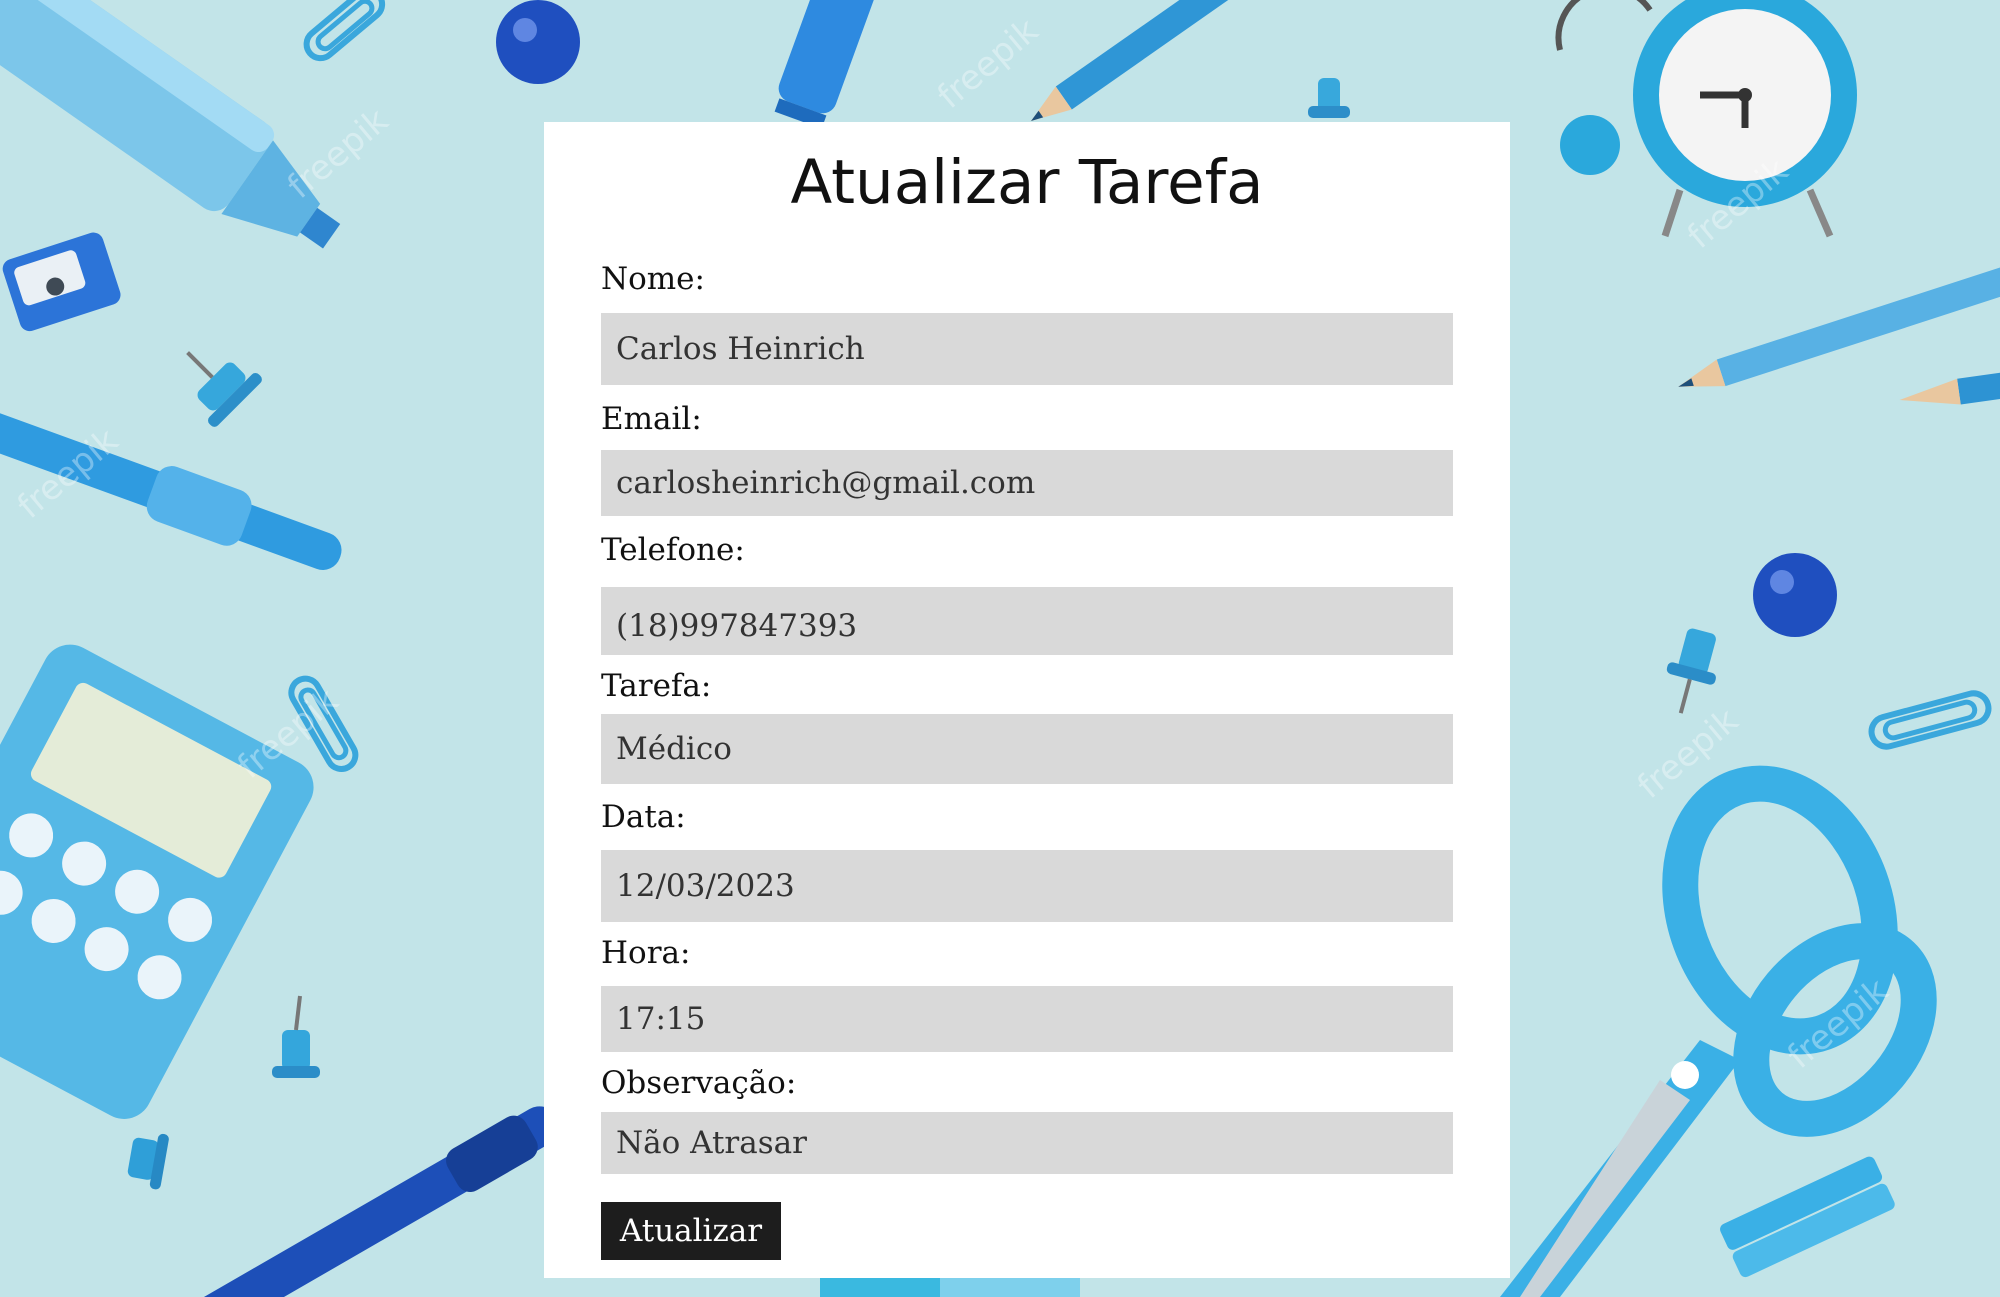 This screenshot has height=1297, width=2000. I want to click on email-label: Email:, so click(651, 419).